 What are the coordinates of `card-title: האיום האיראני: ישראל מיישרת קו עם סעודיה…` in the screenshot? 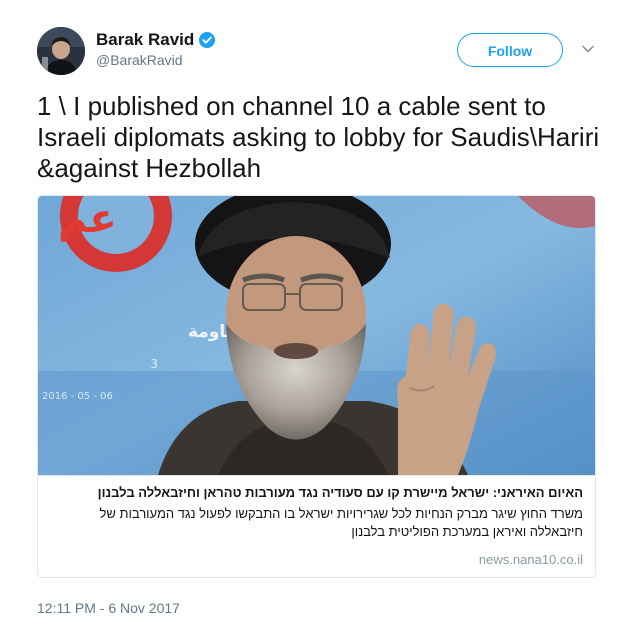 It's located at (340, 492).